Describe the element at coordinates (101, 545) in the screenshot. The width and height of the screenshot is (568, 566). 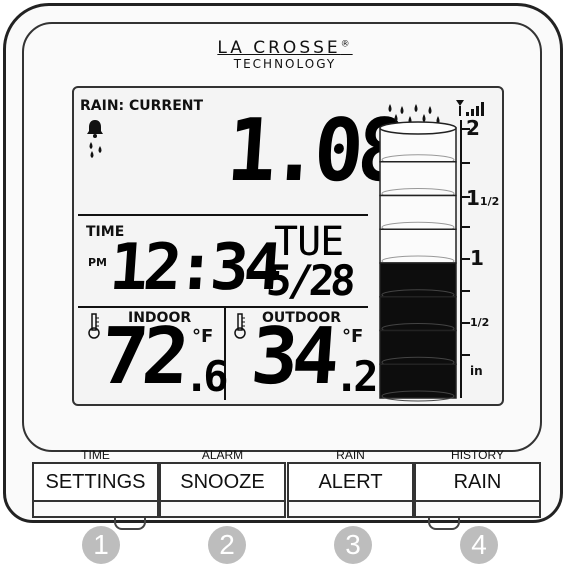
I see `button-number-badge: 1` at that location.